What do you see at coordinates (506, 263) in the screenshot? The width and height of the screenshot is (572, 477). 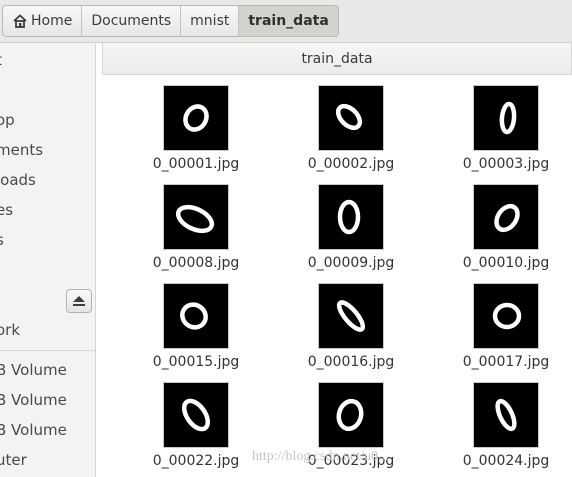 I see `file-name: 0_00010.jpg` at bounding box center [506, 263].